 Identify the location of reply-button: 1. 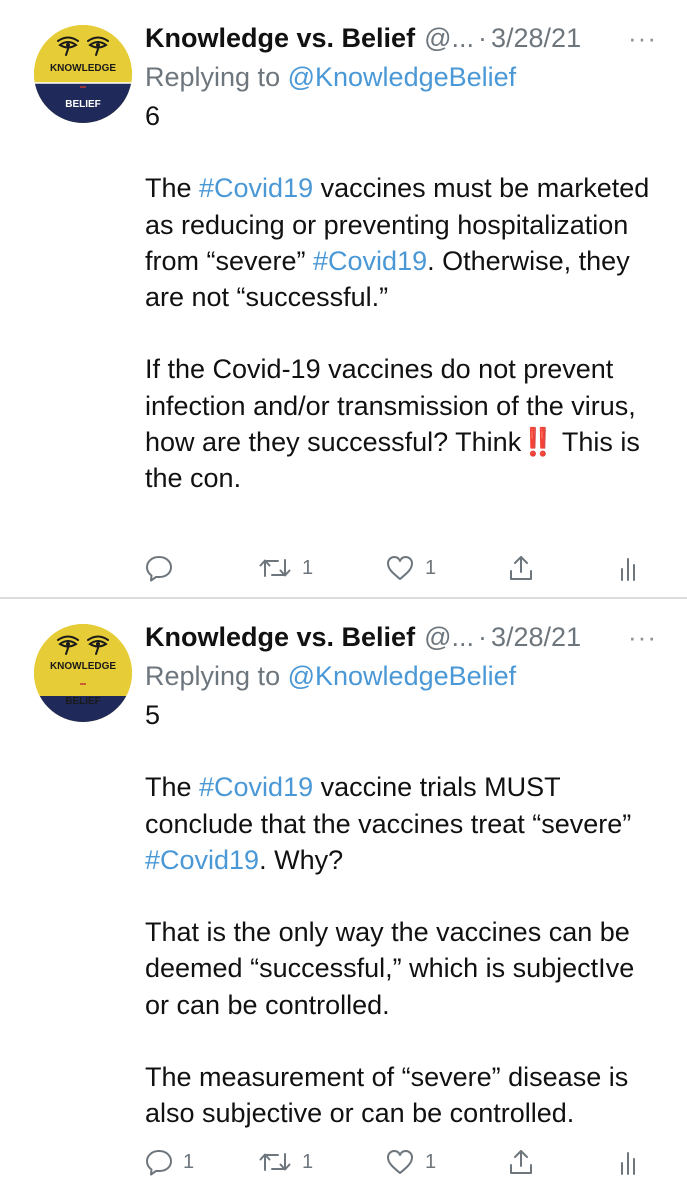
(169, 1162).